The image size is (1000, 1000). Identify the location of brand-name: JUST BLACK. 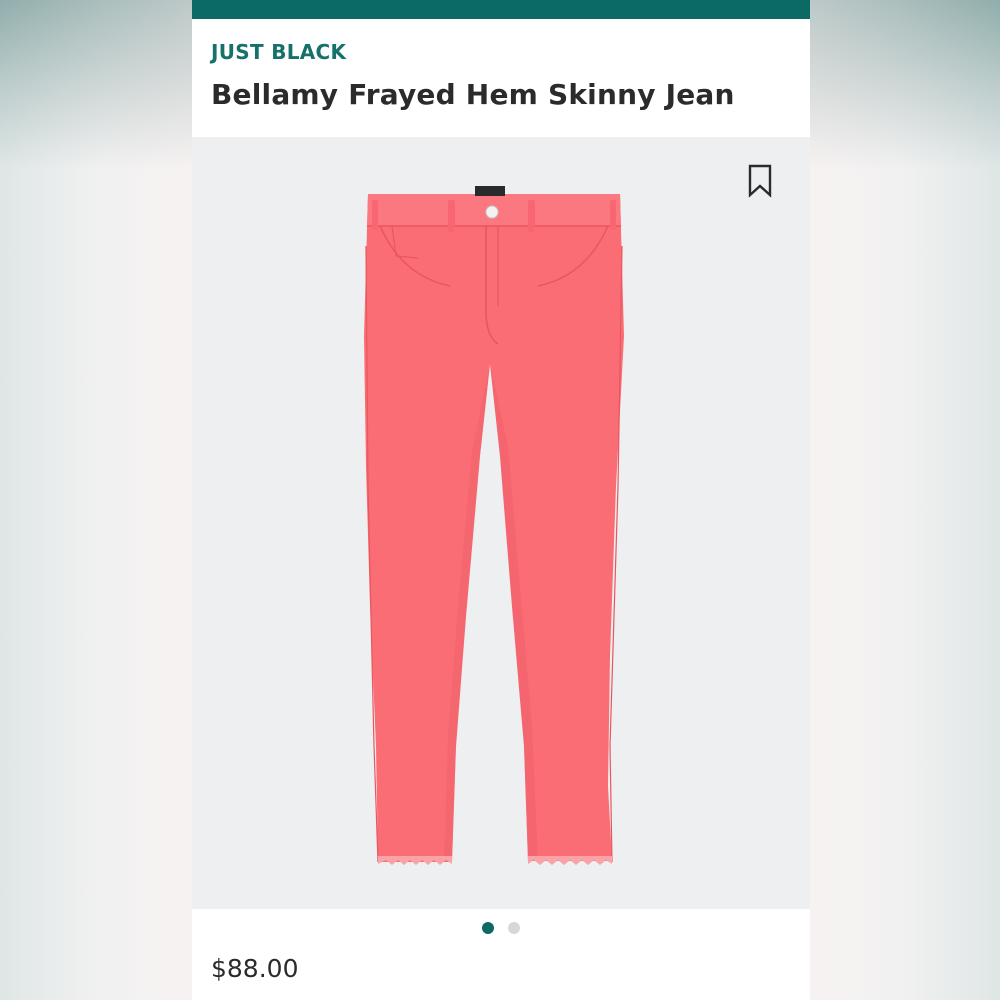
(279, 52).